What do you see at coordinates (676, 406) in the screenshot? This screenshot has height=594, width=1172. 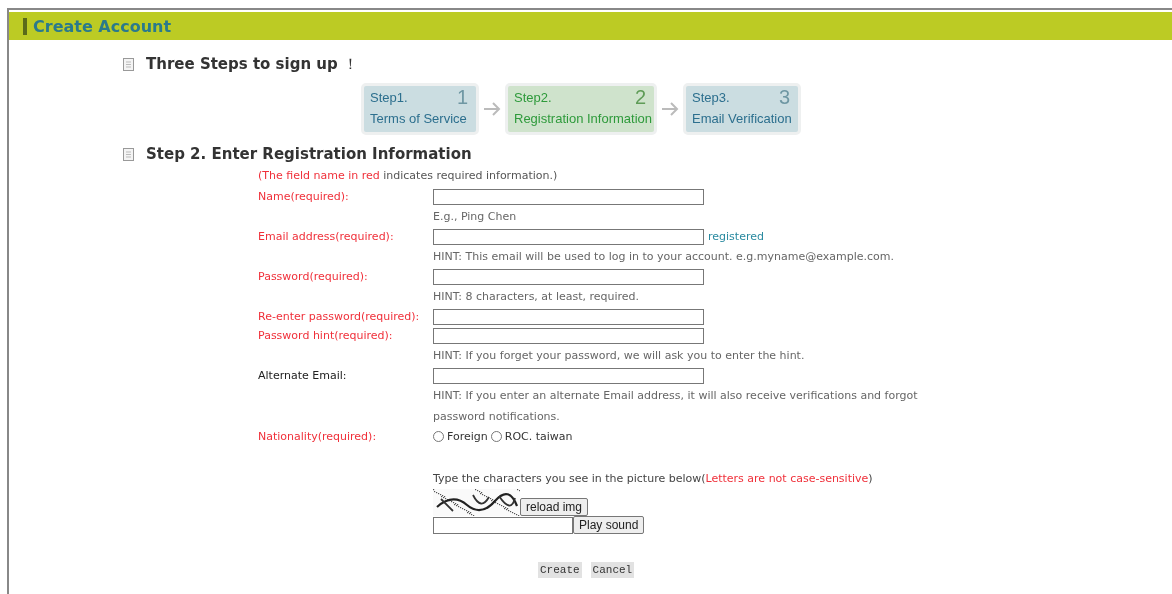 I see `hint-text: HINT: If you enter an alternate Email address, it will also receive verifications and forgot password notifications.` at bounding box center [676, 406].